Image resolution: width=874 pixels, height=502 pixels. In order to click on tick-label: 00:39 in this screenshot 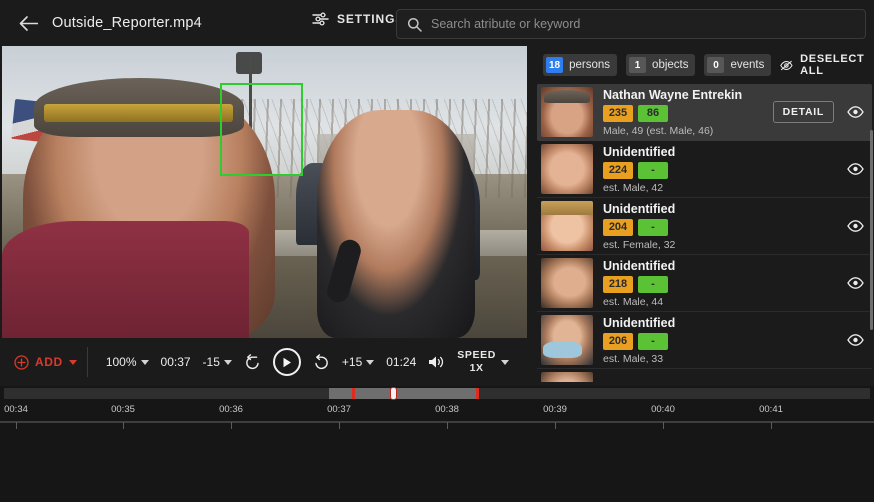, I will do `click(555, 409)`.